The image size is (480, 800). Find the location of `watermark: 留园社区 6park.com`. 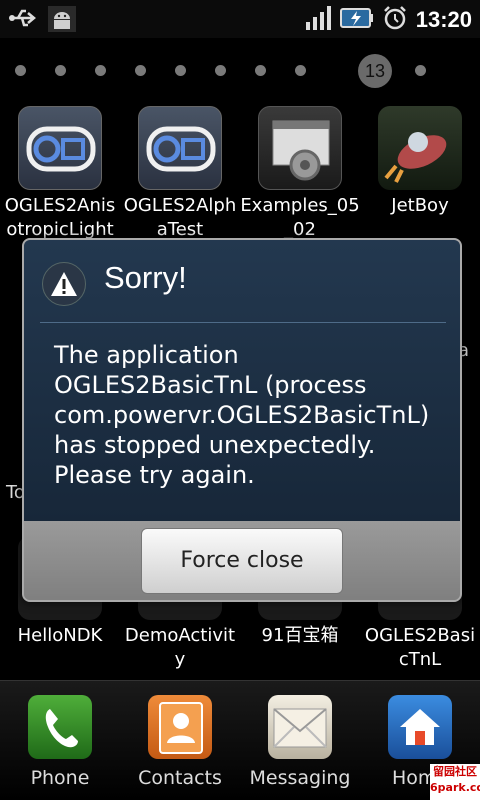

watermark: 留园社区 6park.com is located at coordinates (455, 782).